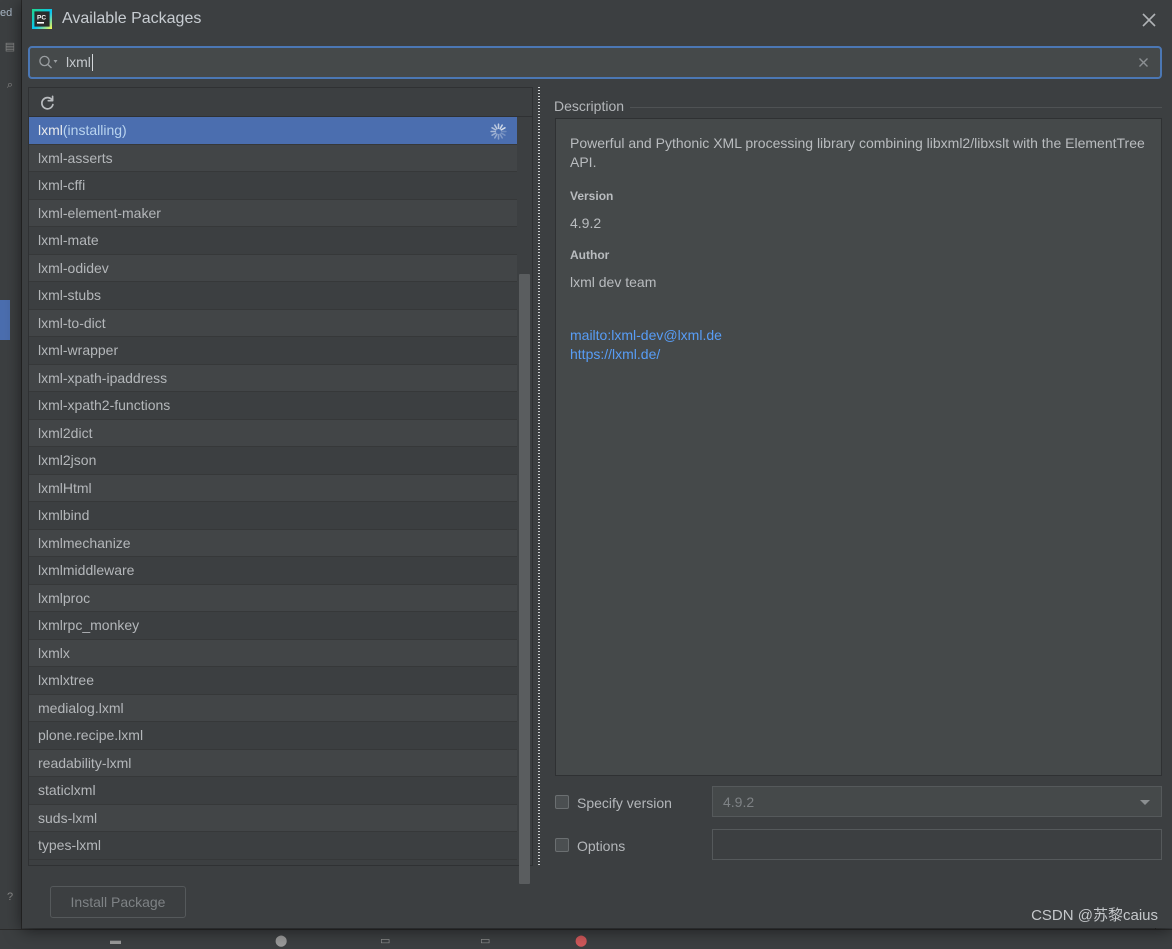 The image size is (1172, 949). I want to click on file-icon: ▤, so click(10, 47).